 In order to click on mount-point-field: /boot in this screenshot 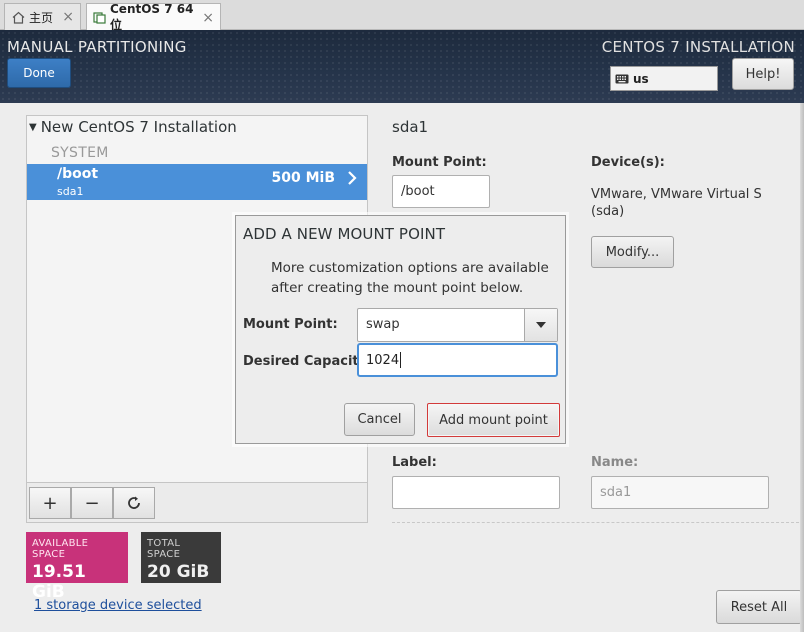, I will do `click(441, 191)`.